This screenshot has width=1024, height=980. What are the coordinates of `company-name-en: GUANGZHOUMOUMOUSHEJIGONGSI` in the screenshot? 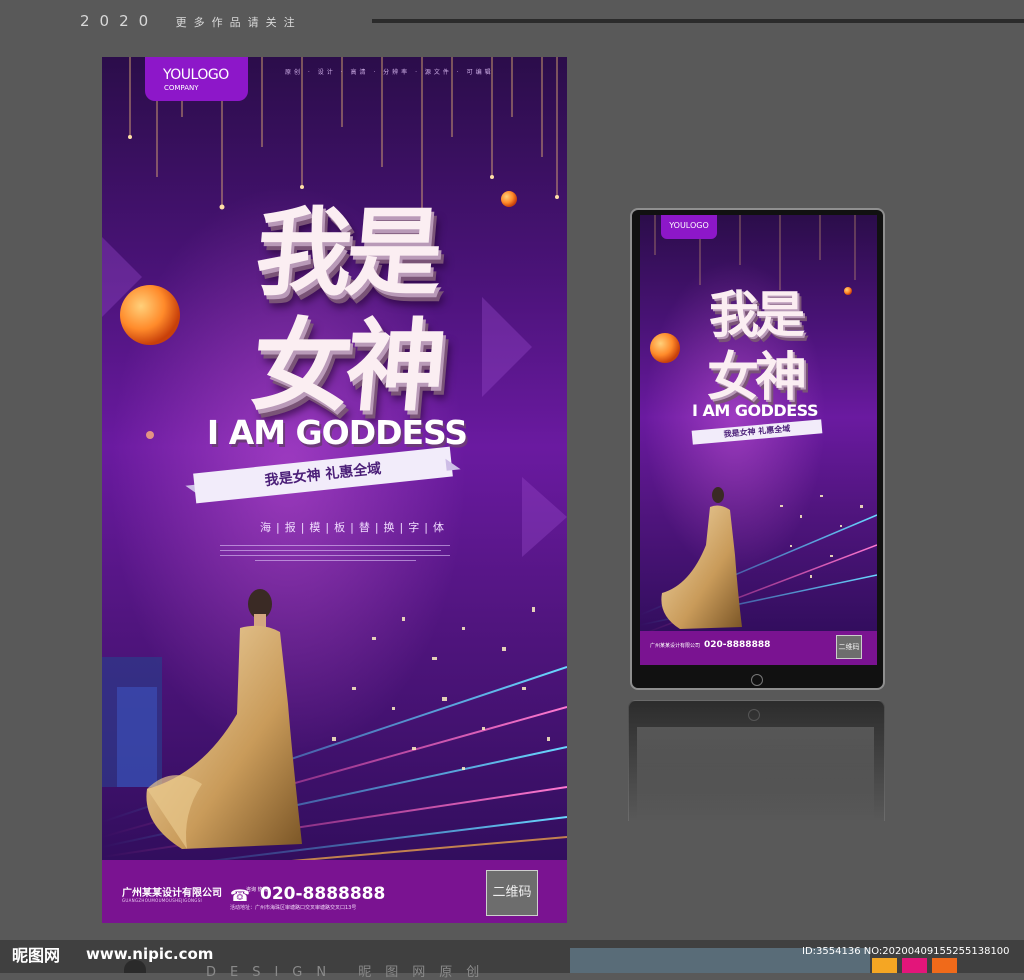 It's located at (162, 900).